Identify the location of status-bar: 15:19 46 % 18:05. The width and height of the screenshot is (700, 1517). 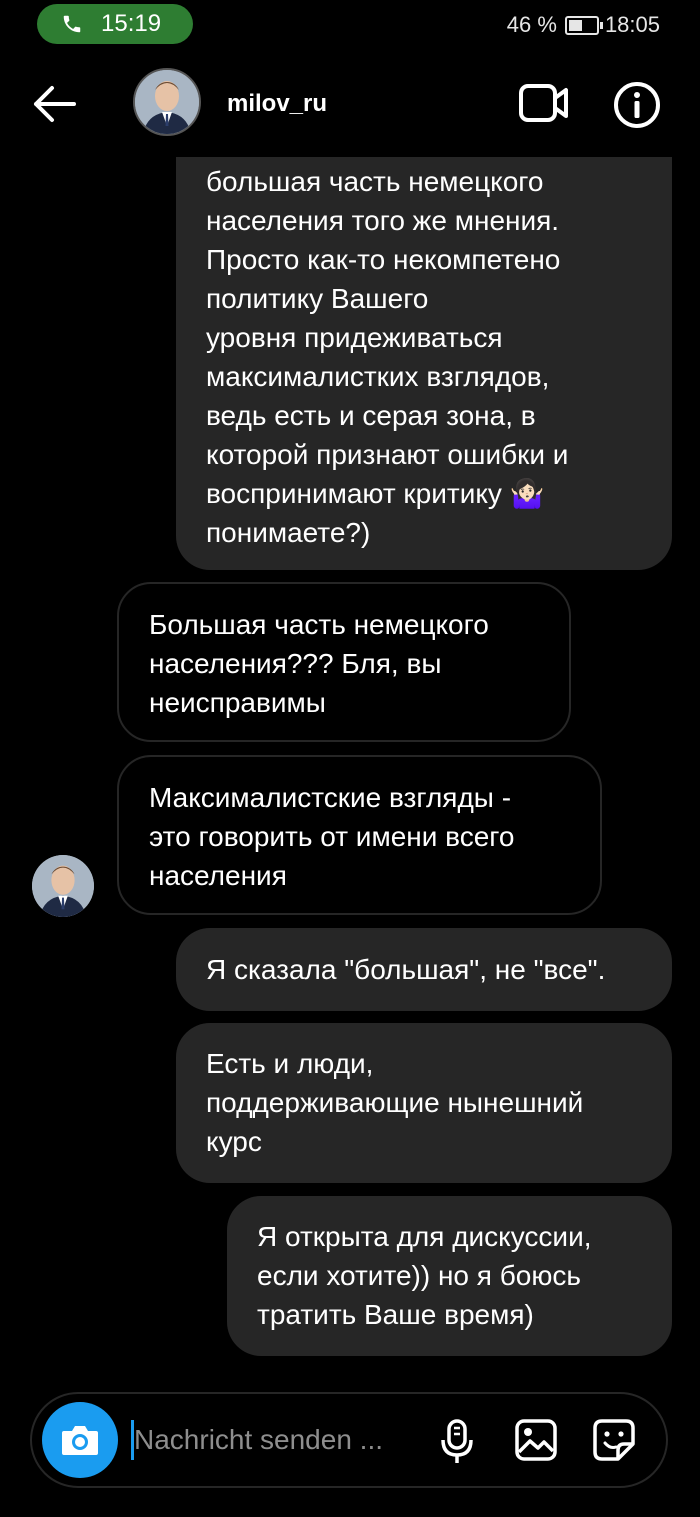
(350, 25).